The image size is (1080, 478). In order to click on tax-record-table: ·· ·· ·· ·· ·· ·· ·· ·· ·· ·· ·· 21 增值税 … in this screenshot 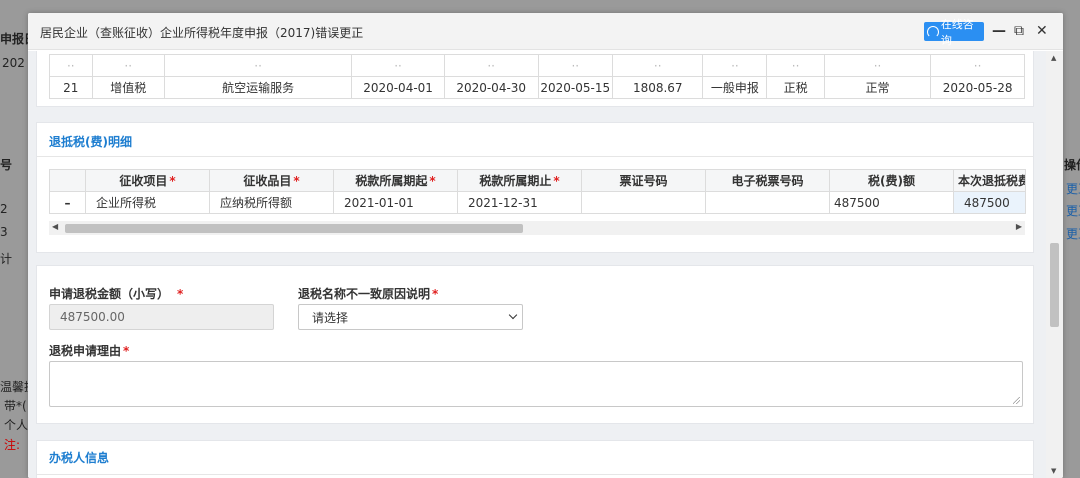, I will do `click(537, 76)`.